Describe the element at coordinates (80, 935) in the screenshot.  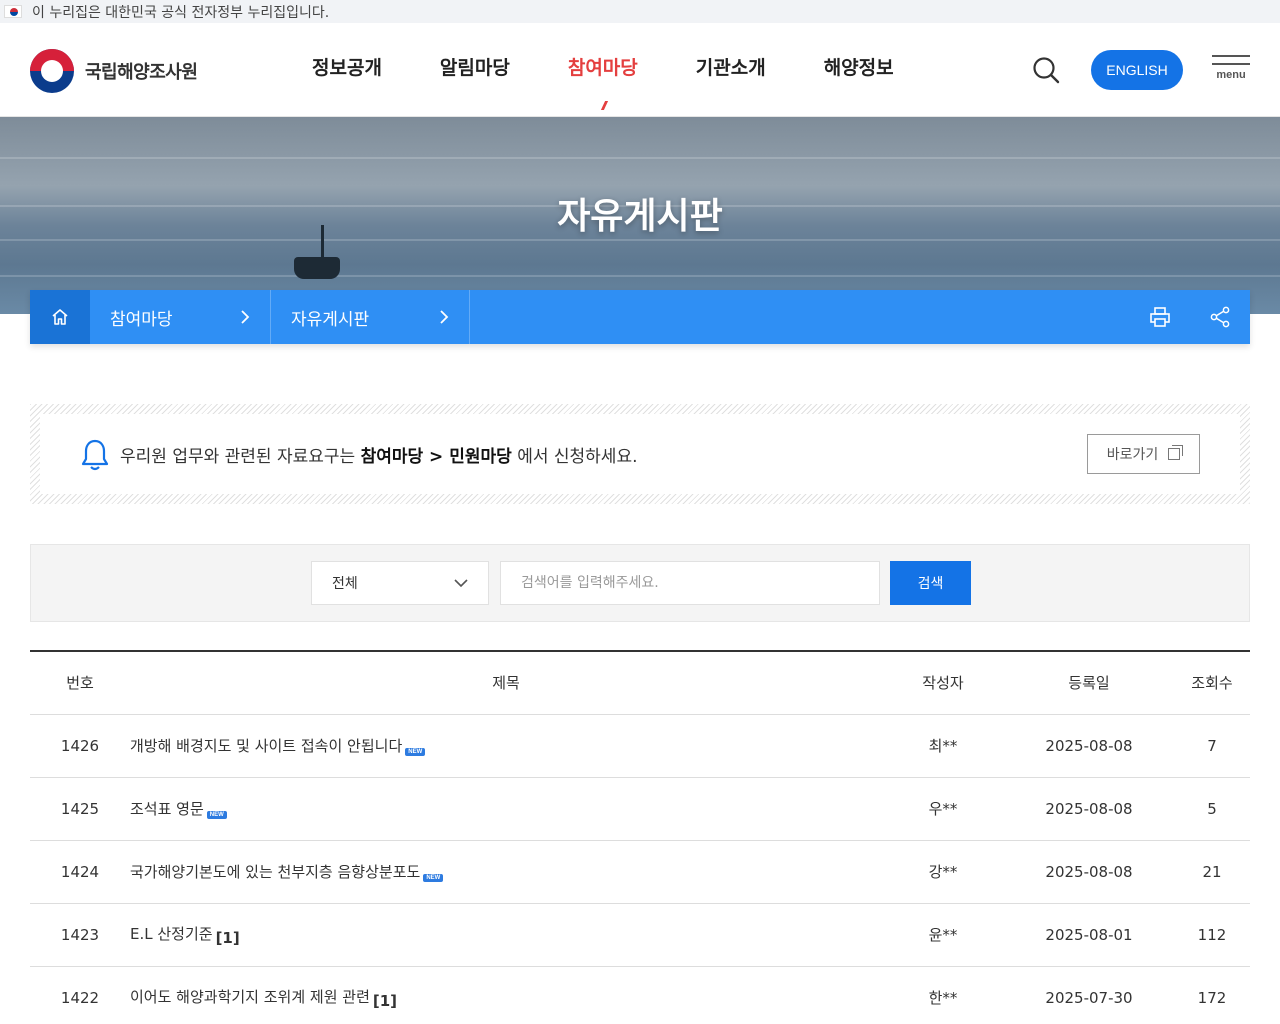
I see `row-number: 1423` at that location.